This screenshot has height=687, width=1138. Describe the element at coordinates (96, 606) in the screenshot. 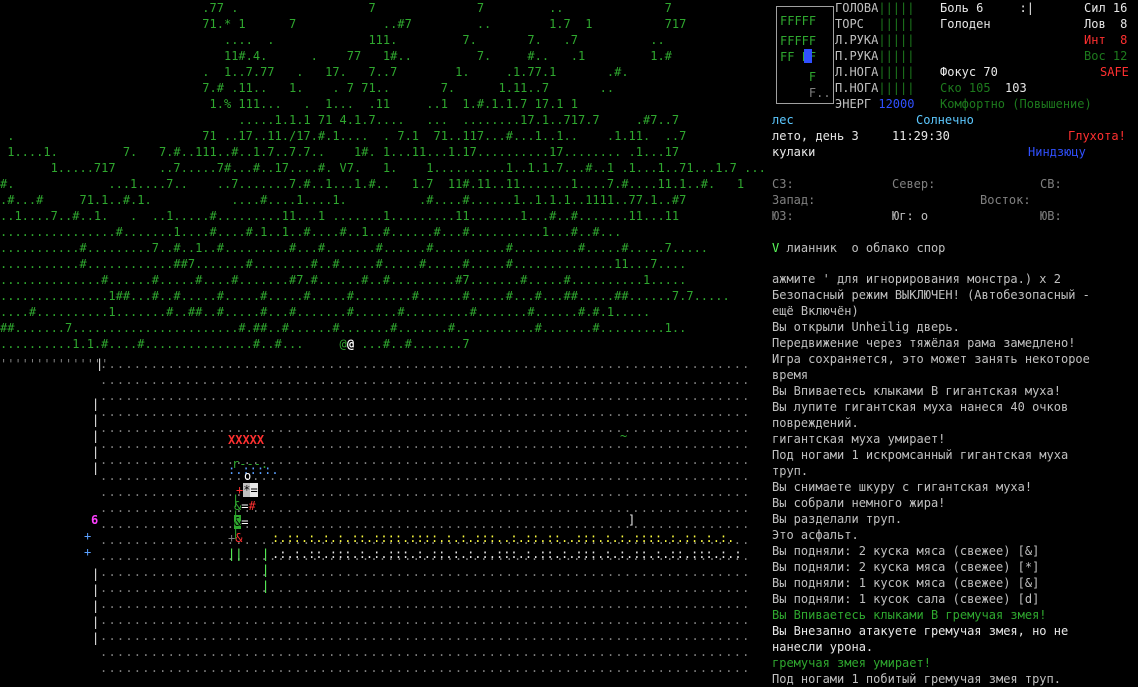

I see `wall-segment-lower: | | | | |` at that location.